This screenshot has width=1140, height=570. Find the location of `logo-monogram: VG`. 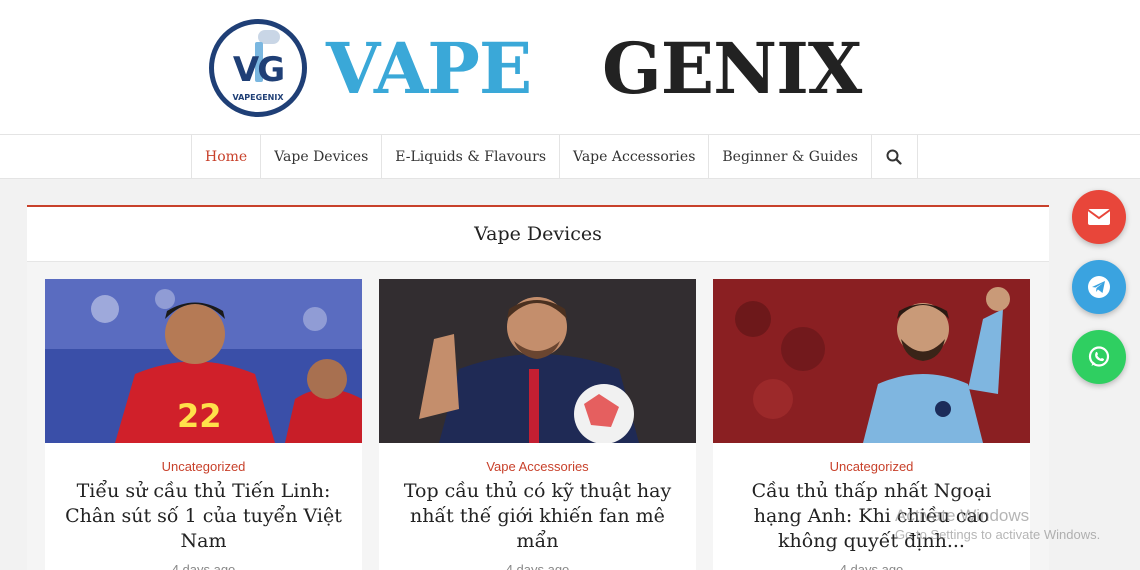

logo-monogram: VG is located at coordinates (258, 70).